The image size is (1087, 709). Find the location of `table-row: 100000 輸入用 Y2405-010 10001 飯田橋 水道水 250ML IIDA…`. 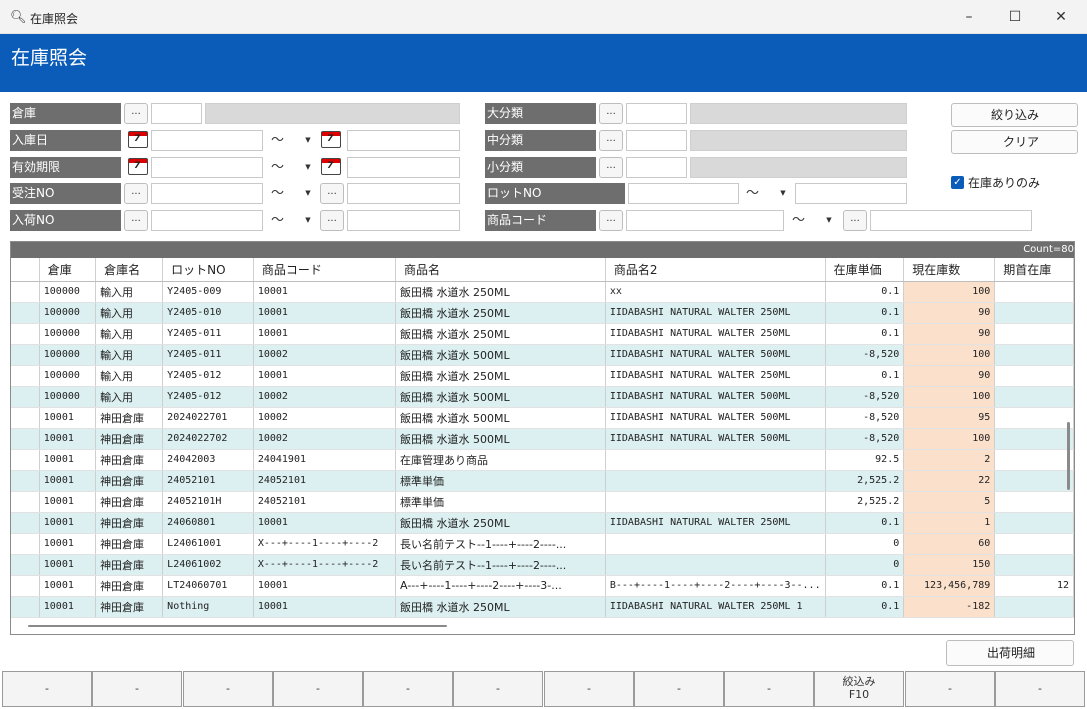

table-row: 100000 輸入用 Y2405-010 10001 飯田橋 水道水 250ML IIDA… is located at coordinates (542, 313).